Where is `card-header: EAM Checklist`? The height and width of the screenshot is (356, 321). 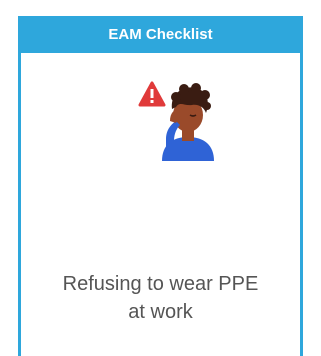 card-header: EAM Checklist is located at coordinates (160, 34).